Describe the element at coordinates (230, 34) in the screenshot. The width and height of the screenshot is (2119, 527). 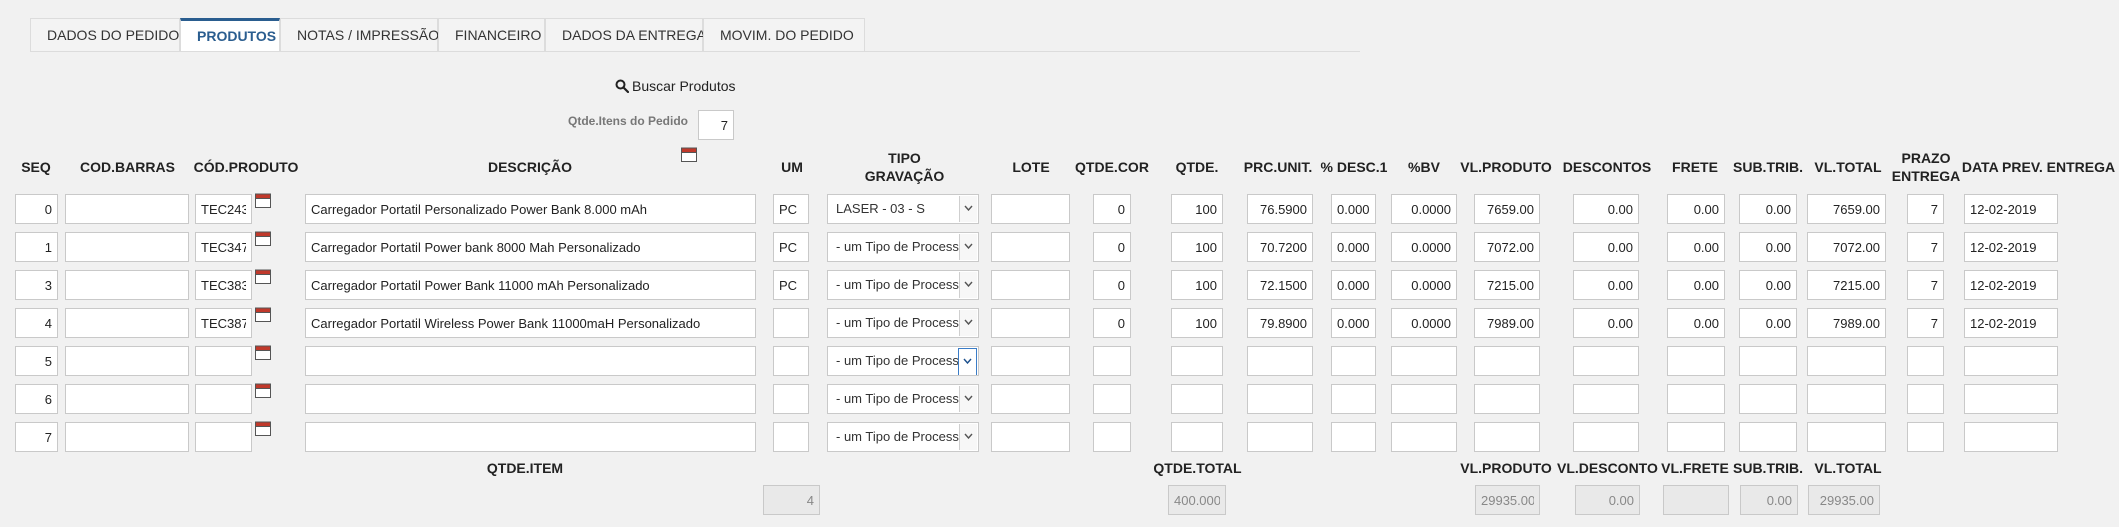
I see `tab-produtos: PRODUTOS` at that location.